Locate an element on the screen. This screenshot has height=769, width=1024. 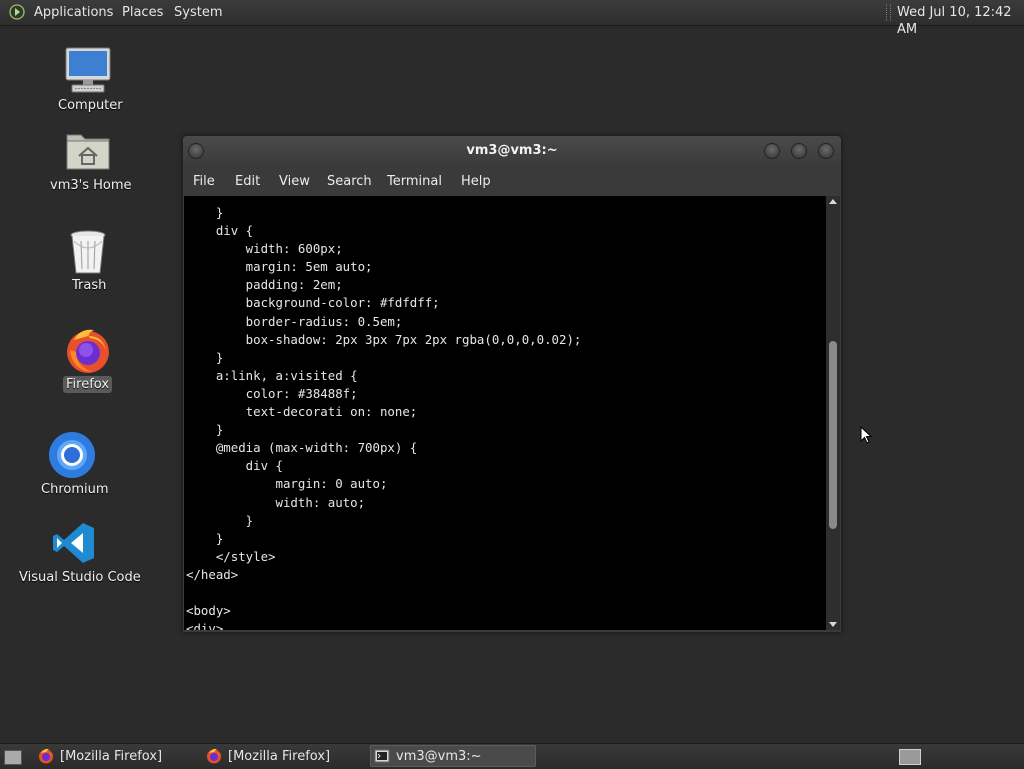
minimize-button is located at coordinates (772, 151).